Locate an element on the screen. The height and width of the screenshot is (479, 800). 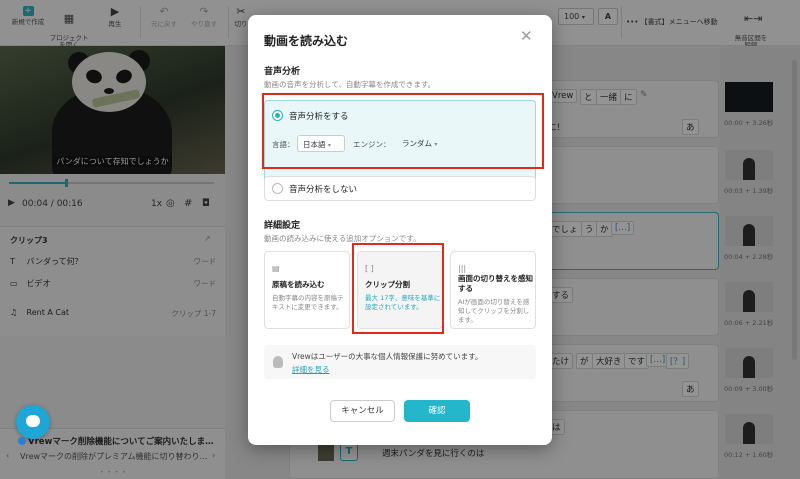
confirm-button: 確認 is located at coordinates (437, 411).